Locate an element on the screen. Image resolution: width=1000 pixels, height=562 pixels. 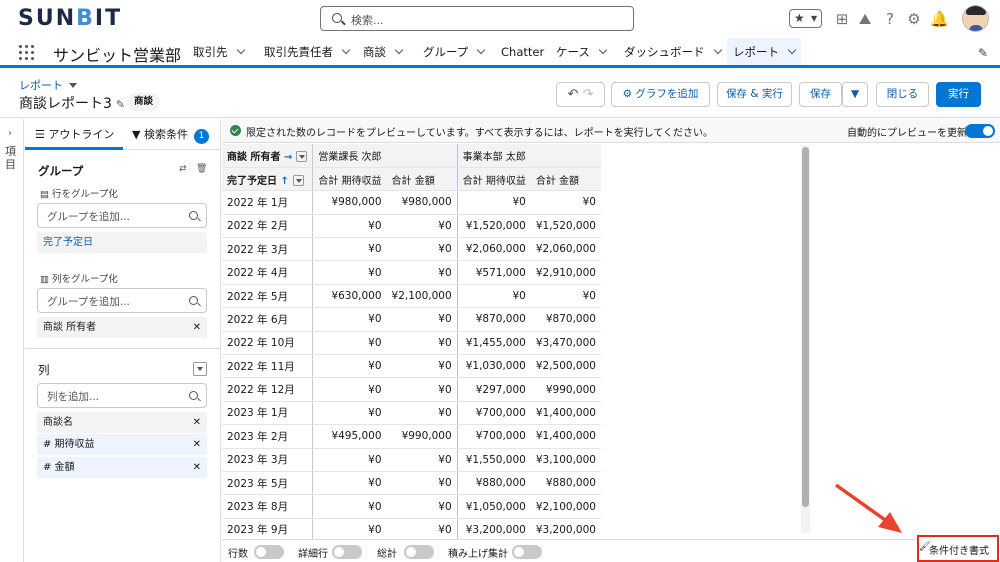
arrow-right-icon: → is located at coordinates (288, 157).